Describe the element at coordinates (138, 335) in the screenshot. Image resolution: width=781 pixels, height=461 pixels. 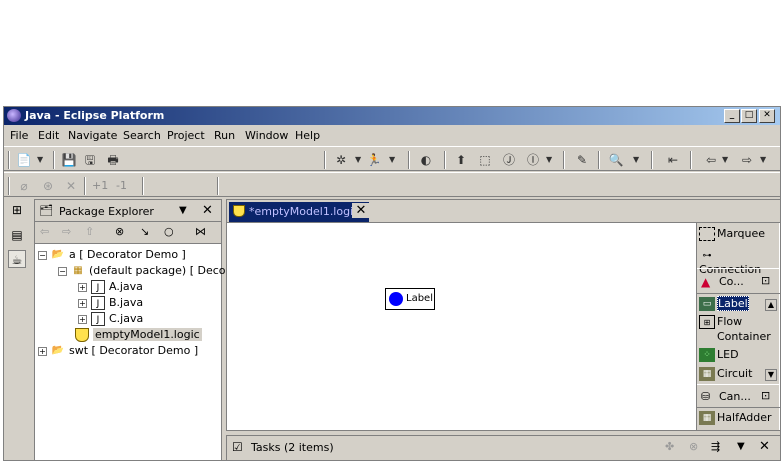
I see `tree-item-empty-model: emptyModel1.logic` at that location.